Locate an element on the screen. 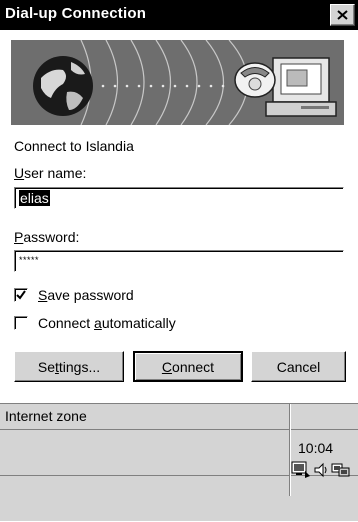 Image resolution: width=358 pixels, height=522 pixels. telephone-icon is located at coordinates (255, 80).